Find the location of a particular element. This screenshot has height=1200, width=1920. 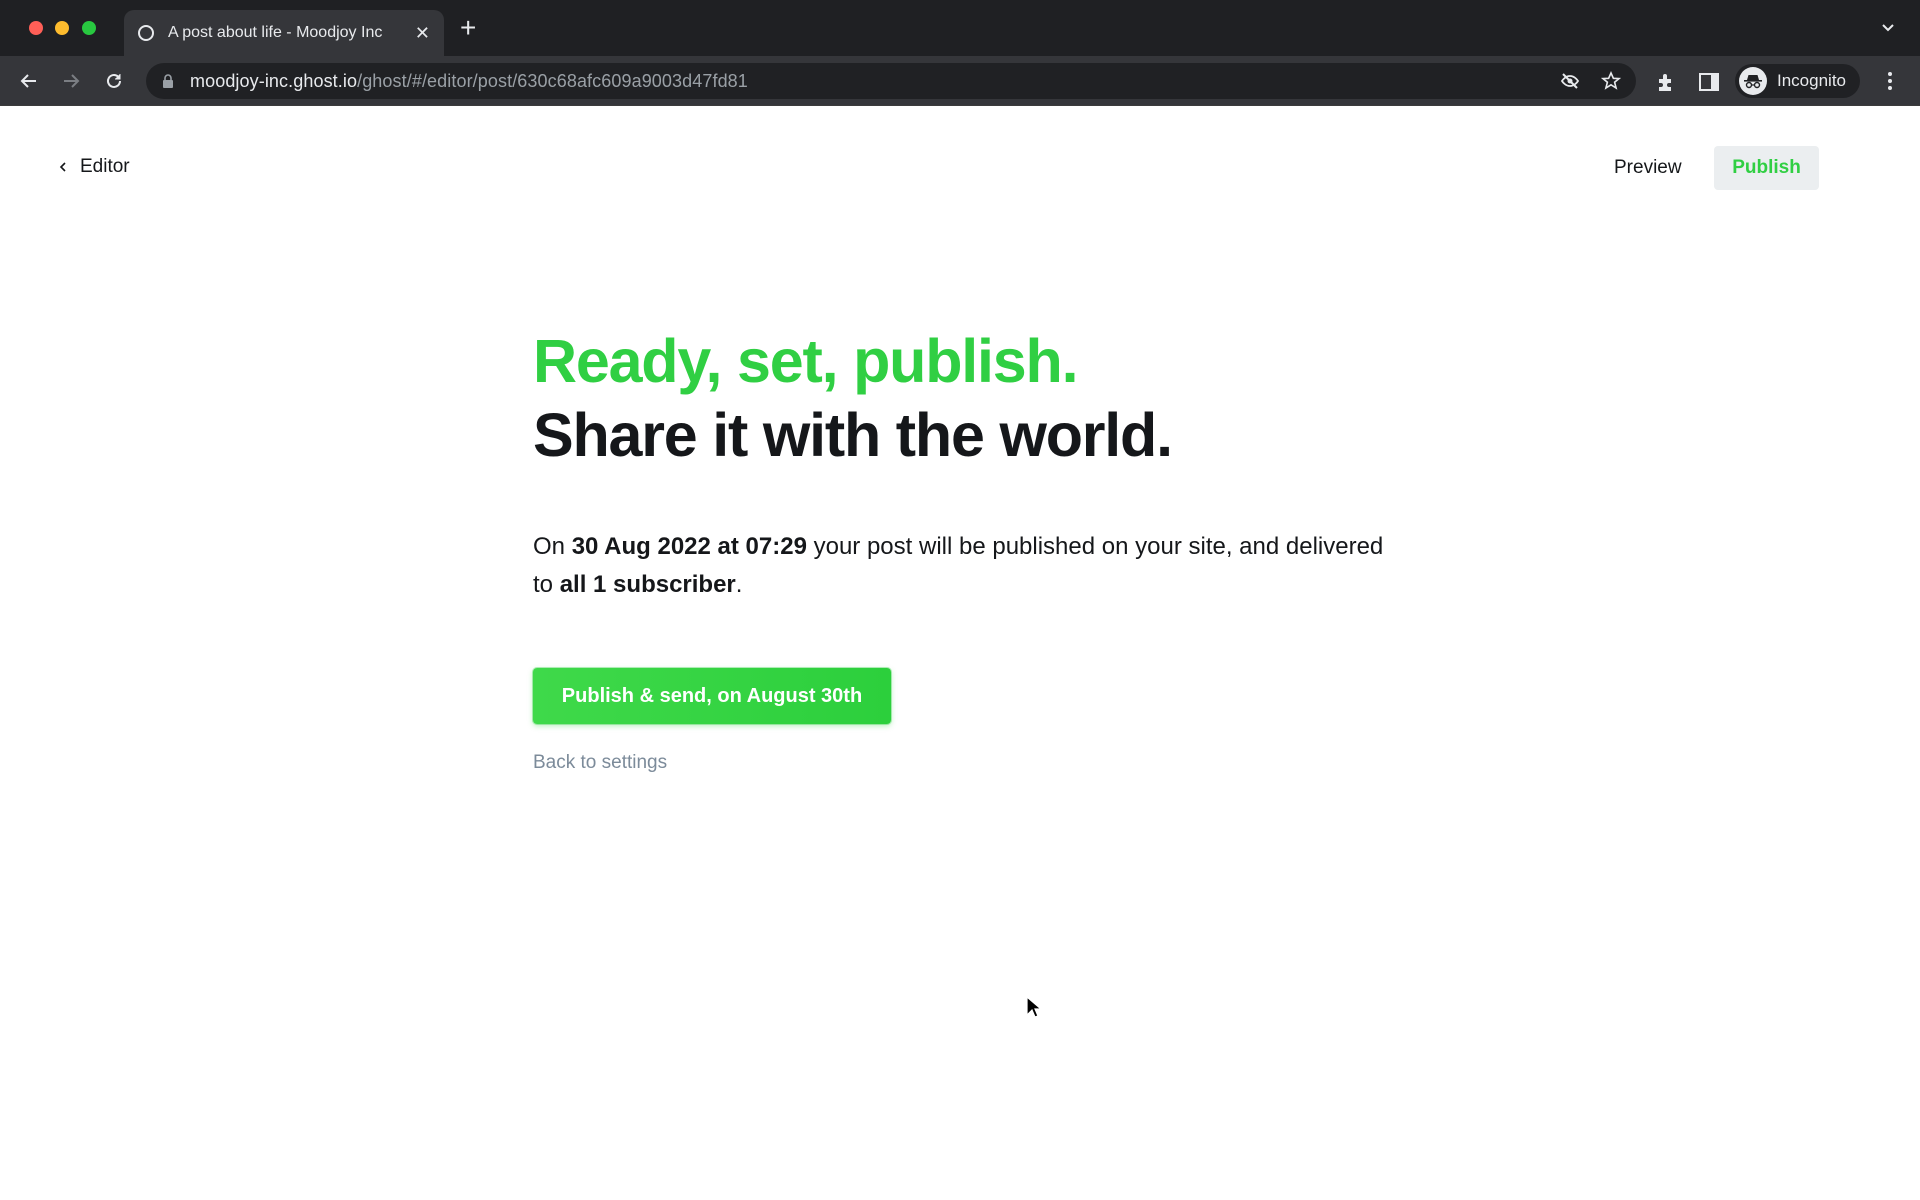

back-button is located at coordinates (29, 81).